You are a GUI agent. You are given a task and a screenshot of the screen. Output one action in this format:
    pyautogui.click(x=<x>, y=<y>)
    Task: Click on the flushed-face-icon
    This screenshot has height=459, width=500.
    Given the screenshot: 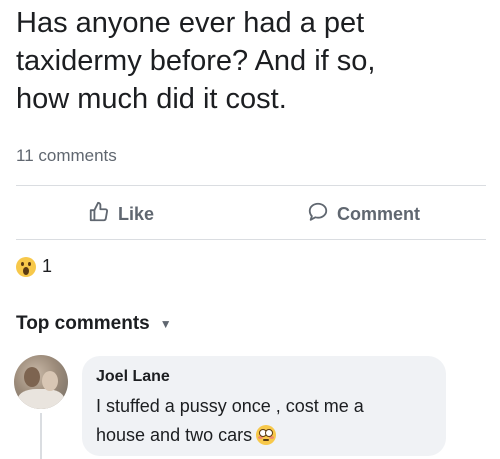 What is the action you would take?
    pyautogui.click(x=266, y=435)
    